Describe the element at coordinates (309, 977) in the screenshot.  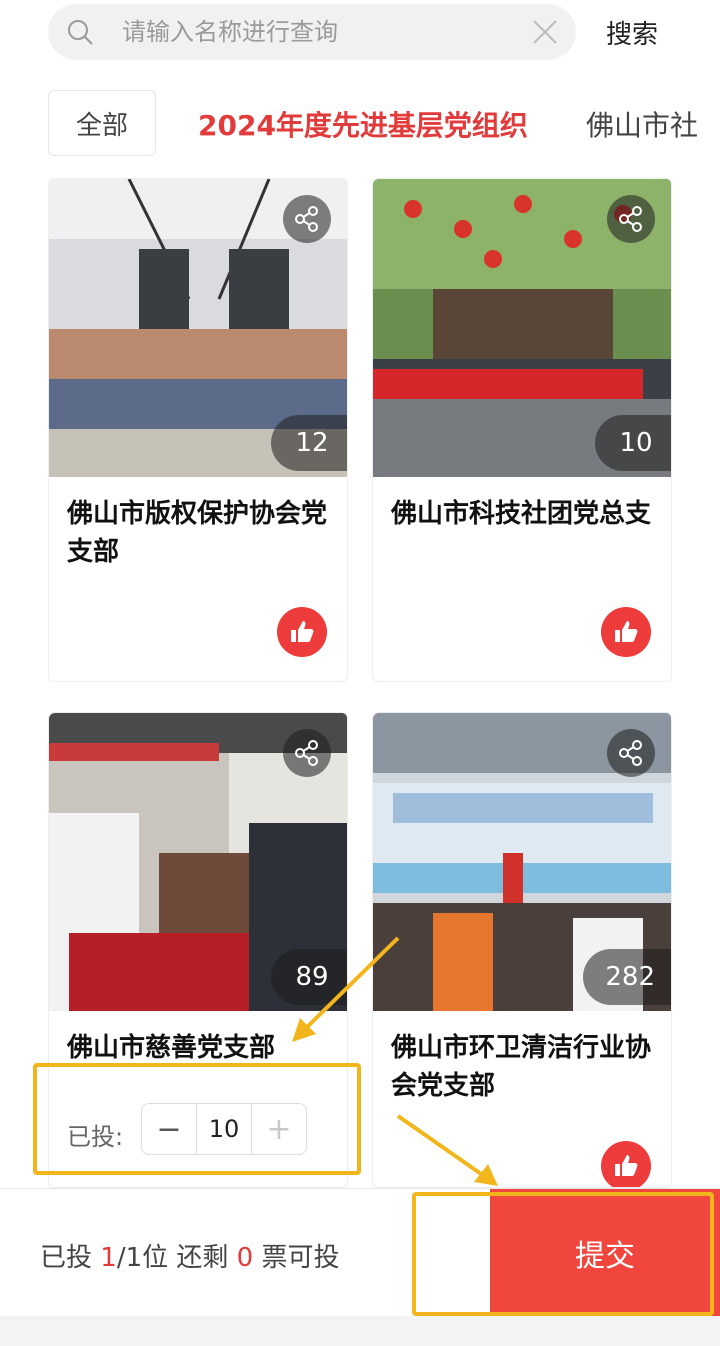
I see `photo-count-badge: 89` at that location.